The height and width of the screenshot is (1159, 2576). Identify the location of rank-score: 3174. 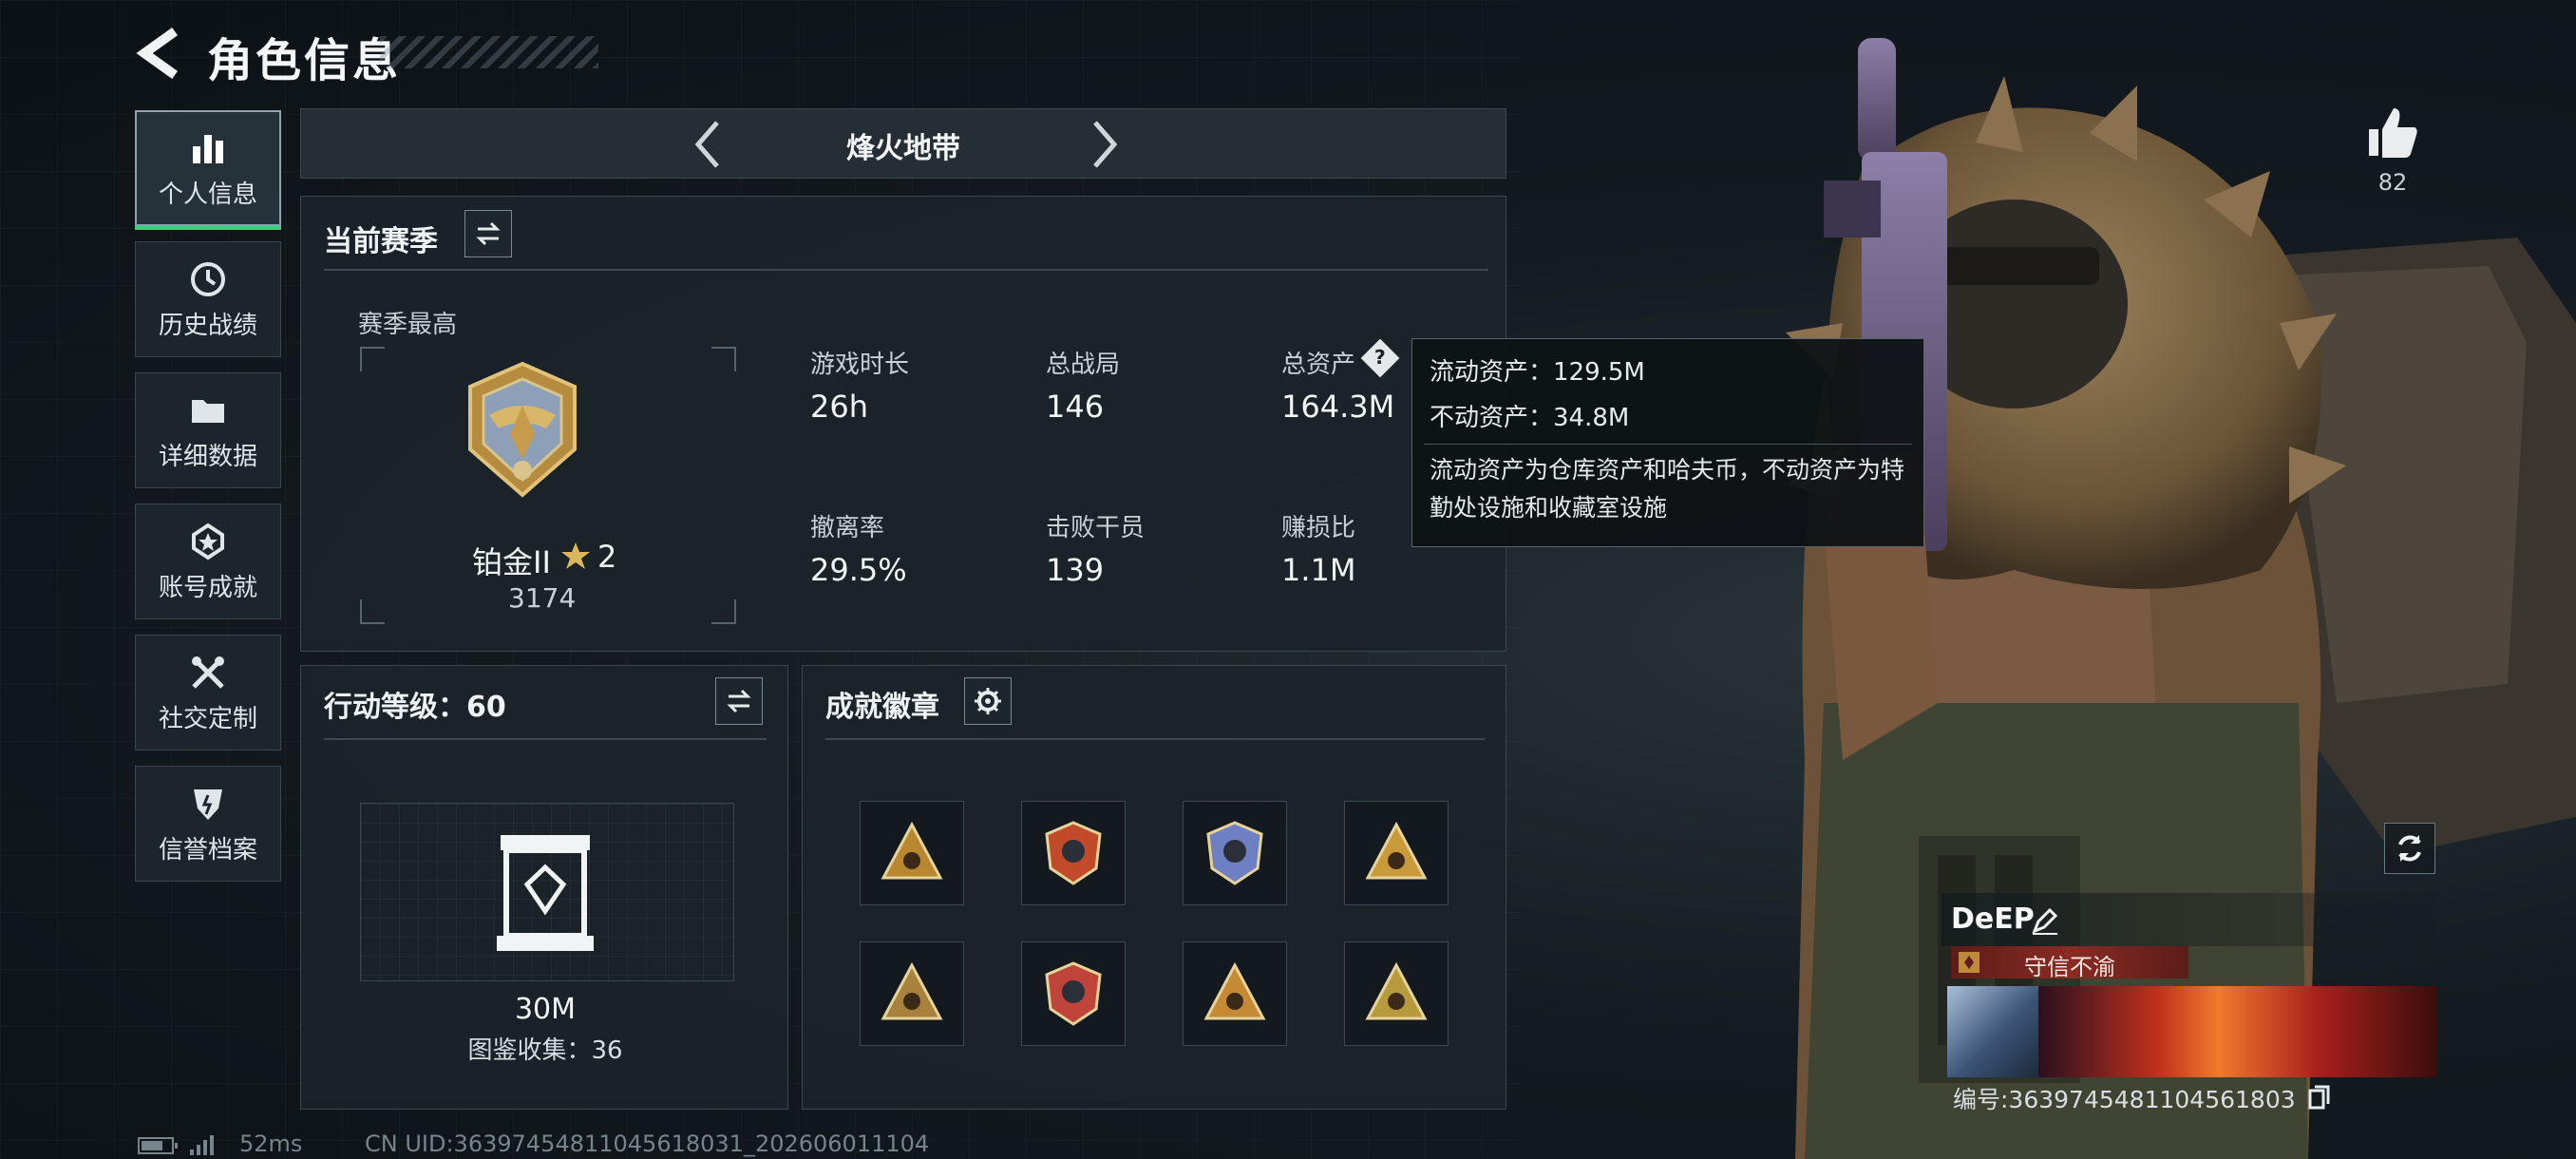
(542, 598).